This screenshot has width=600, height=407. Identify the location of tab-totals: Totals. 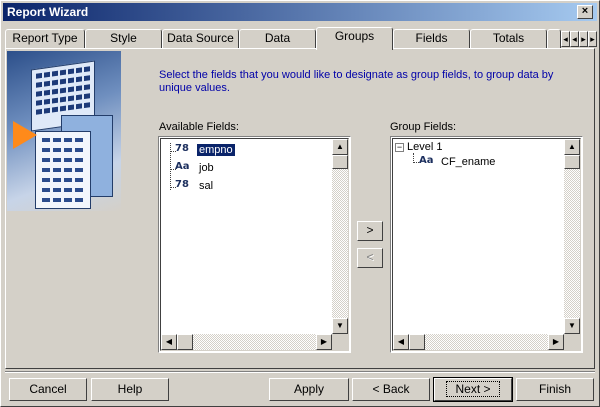
(508, 39).